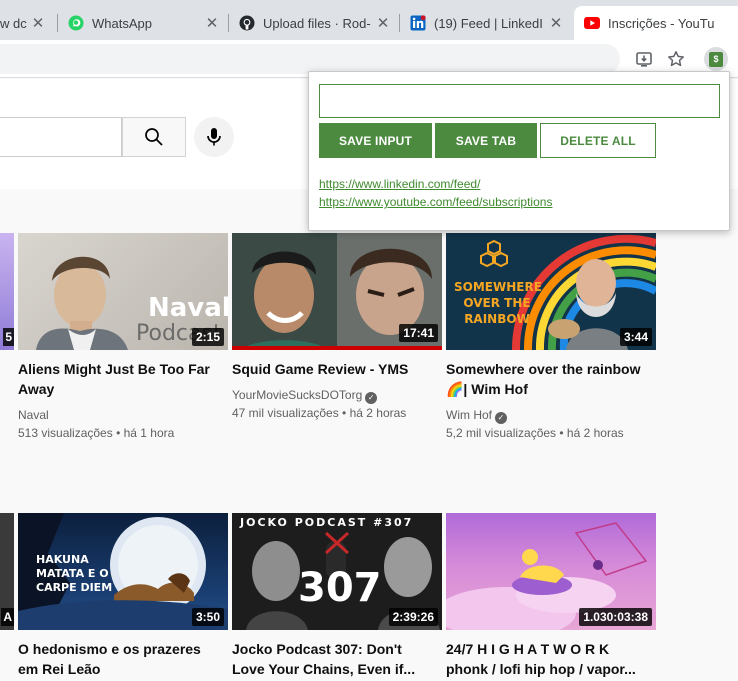 The width and height of the screenshot is (738, 681). Describe the element at coordinates (317, 23) in the screenshot. I see `tab-title: Upload files · Rod-` at that location.